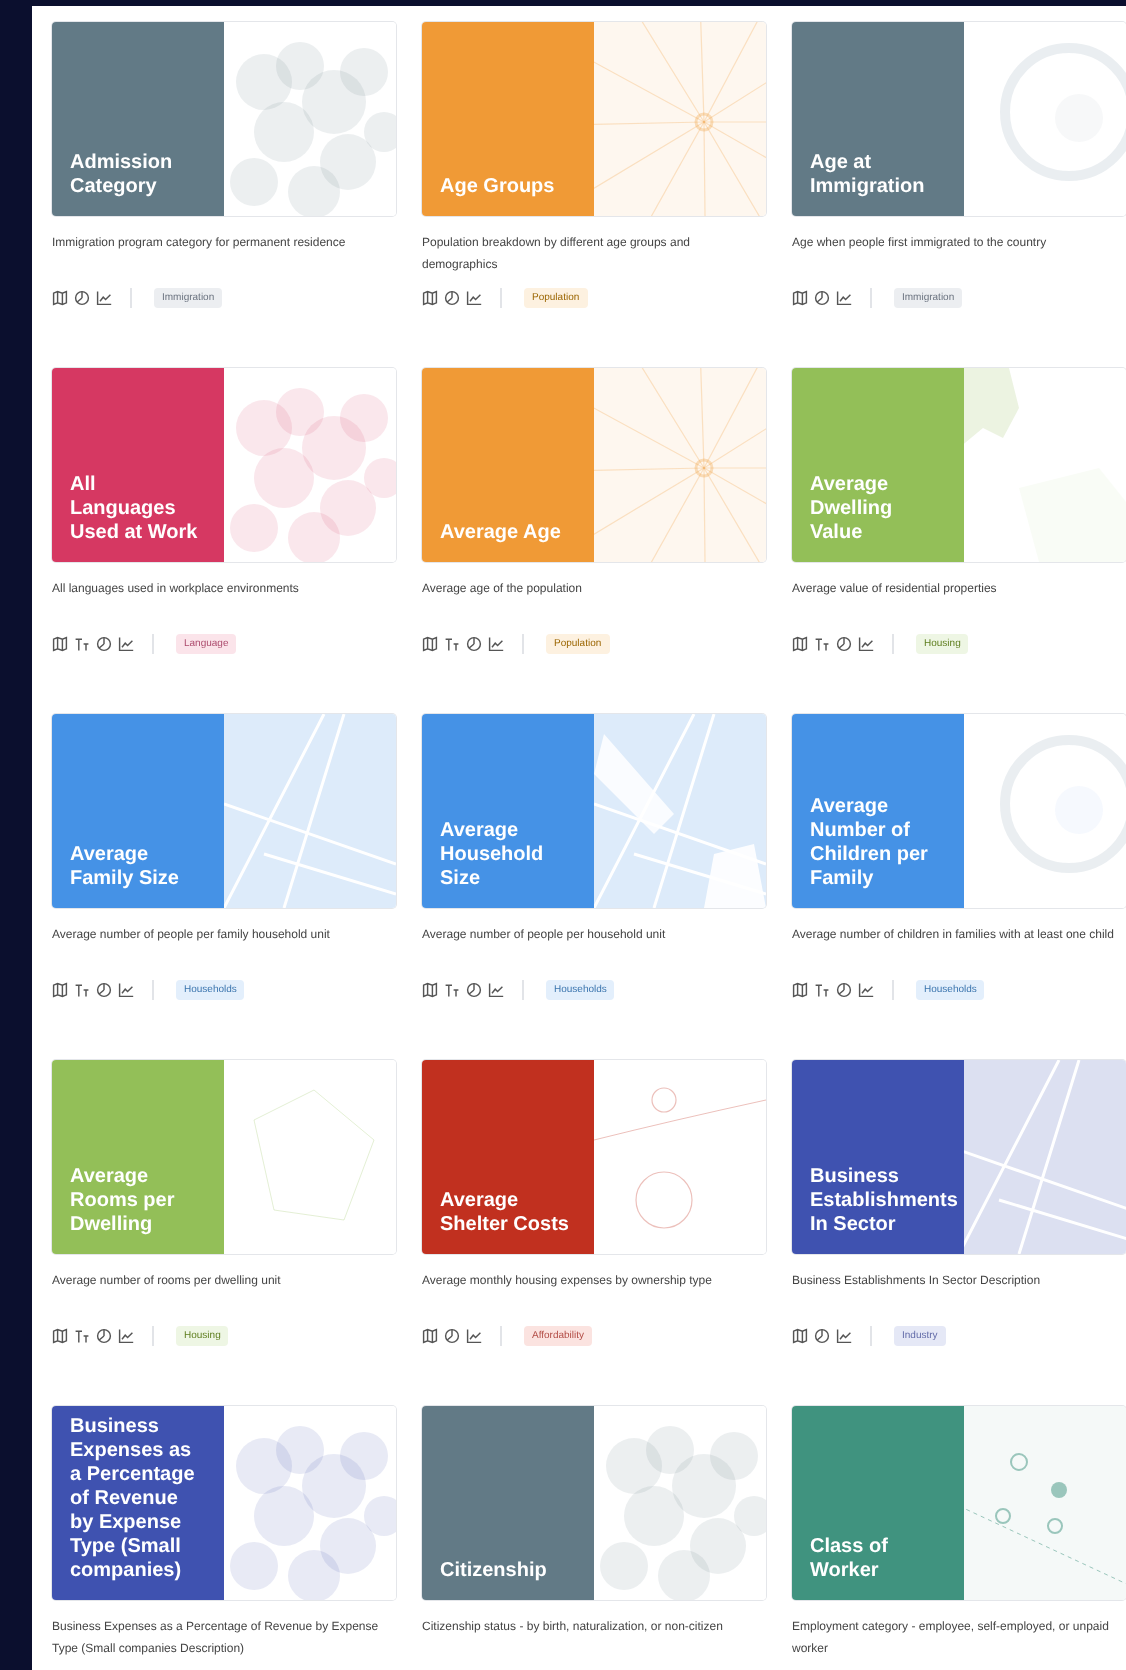 The image size is (1126, 1670). I want to click on card-title: Average Number of Children per Family, so click(875, 844).